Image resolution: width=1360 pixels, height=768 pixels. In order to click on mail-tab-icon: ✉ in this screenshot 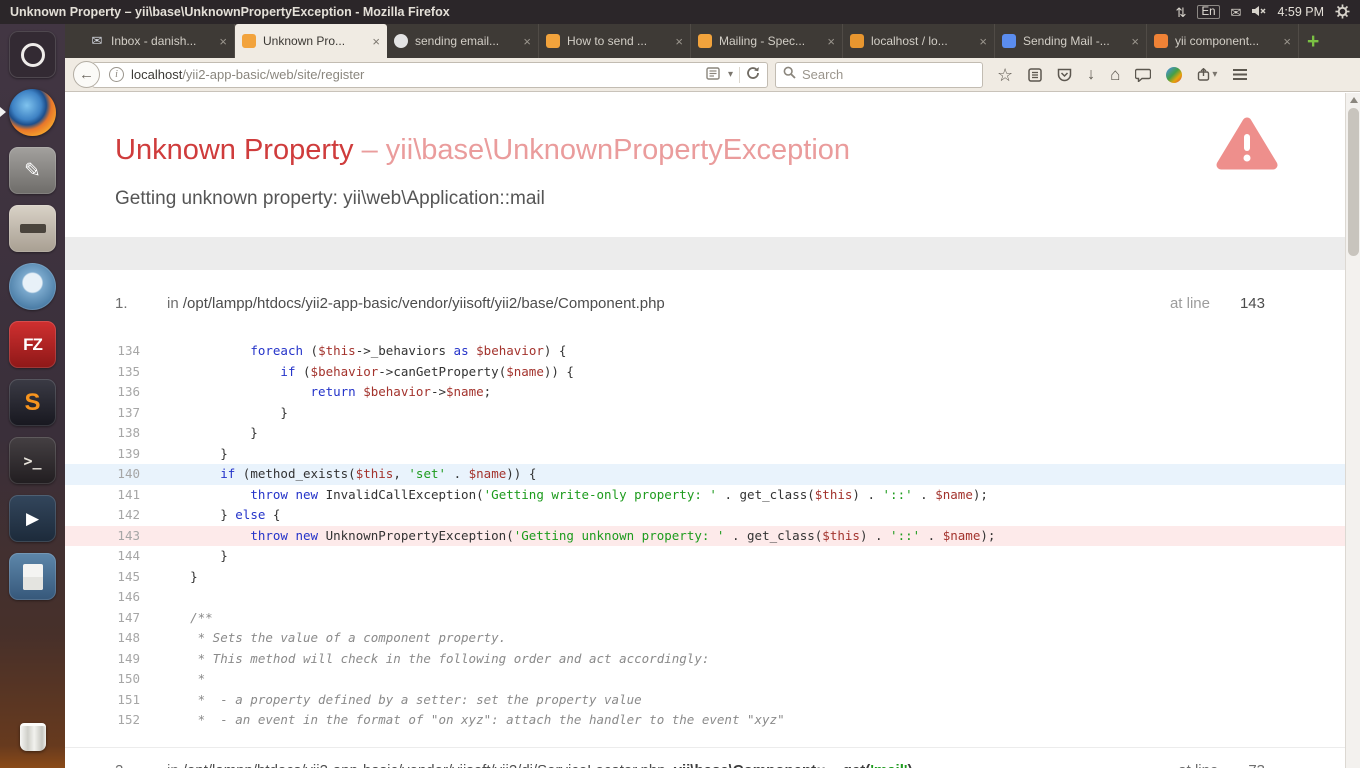, I will do `click(97, 40)`.